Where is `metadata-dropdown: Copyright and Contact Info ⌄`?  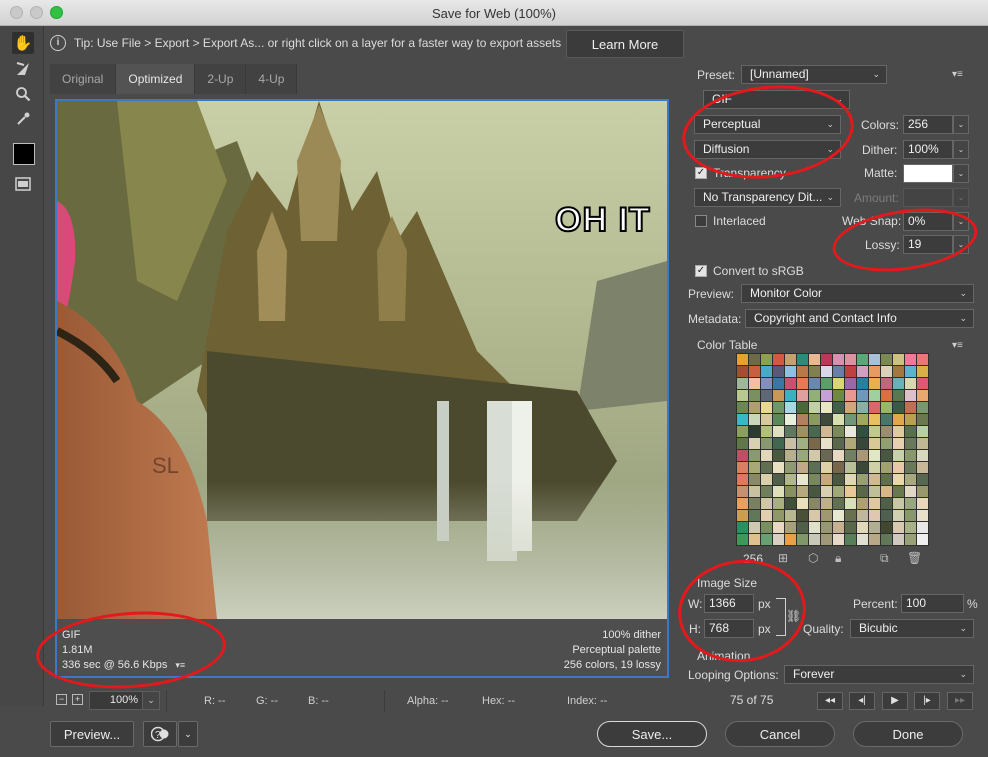
metadata-dropdown: Copyright and Contact Info ⌄ is located at coordinates (859, 318).